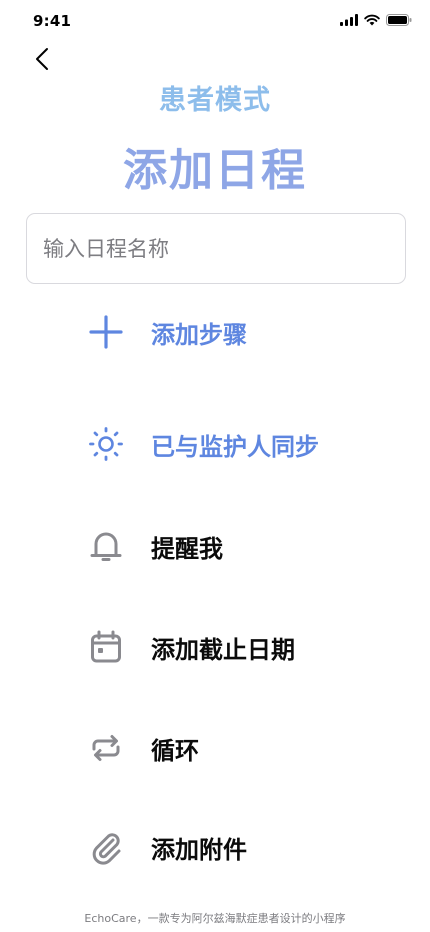 Image resolution: width=430 pixels, height=932 pixels. I want to click on back-button, so click(42, 59).